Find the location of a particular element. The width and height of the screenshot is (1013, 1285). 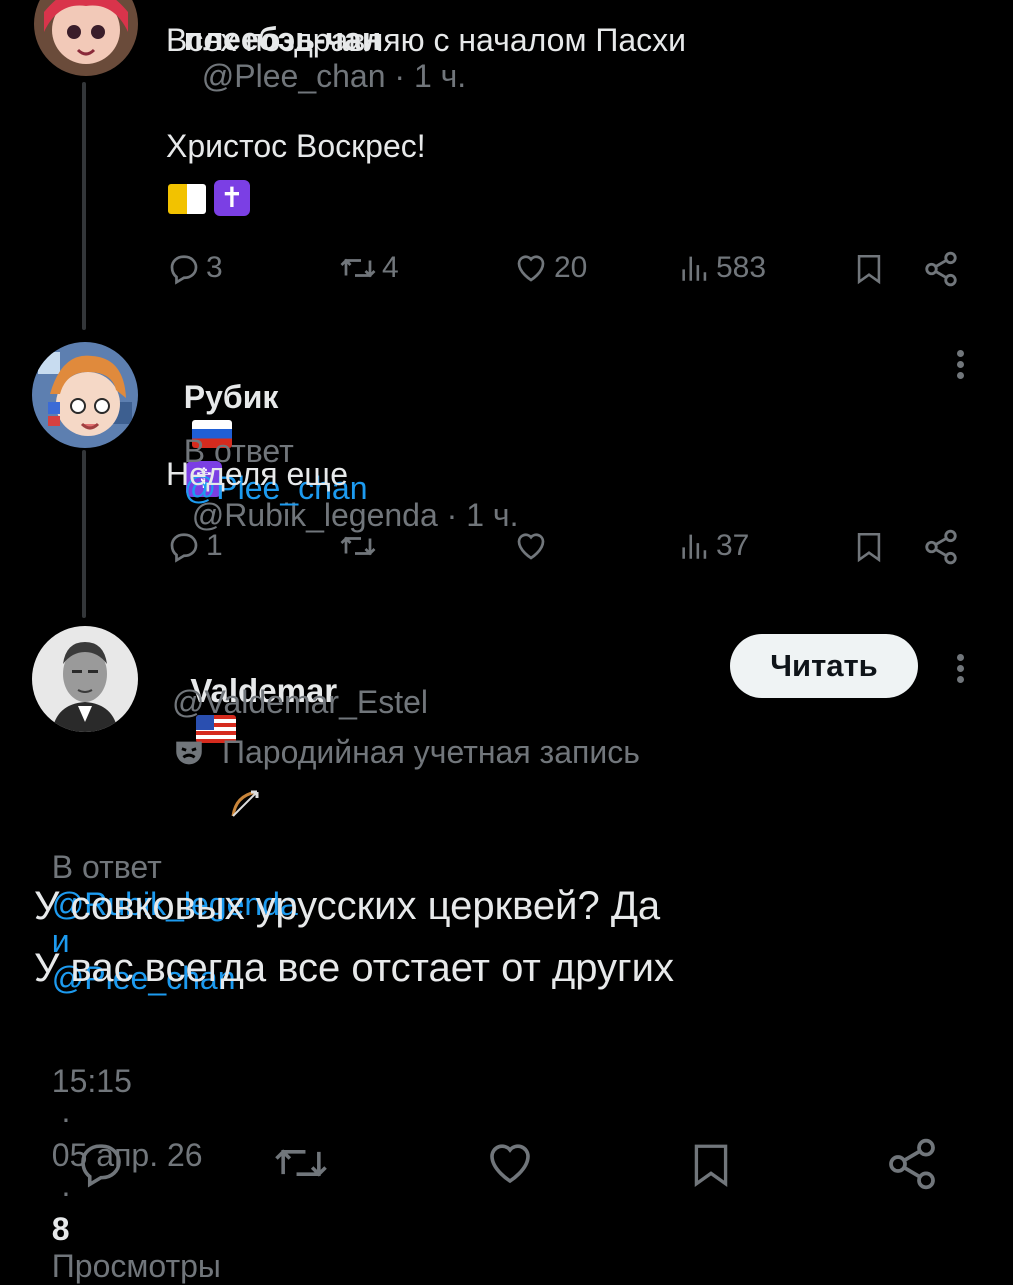

main-body-line1: У совковых урусских церквей? Да is located at coordinates (347, 906).